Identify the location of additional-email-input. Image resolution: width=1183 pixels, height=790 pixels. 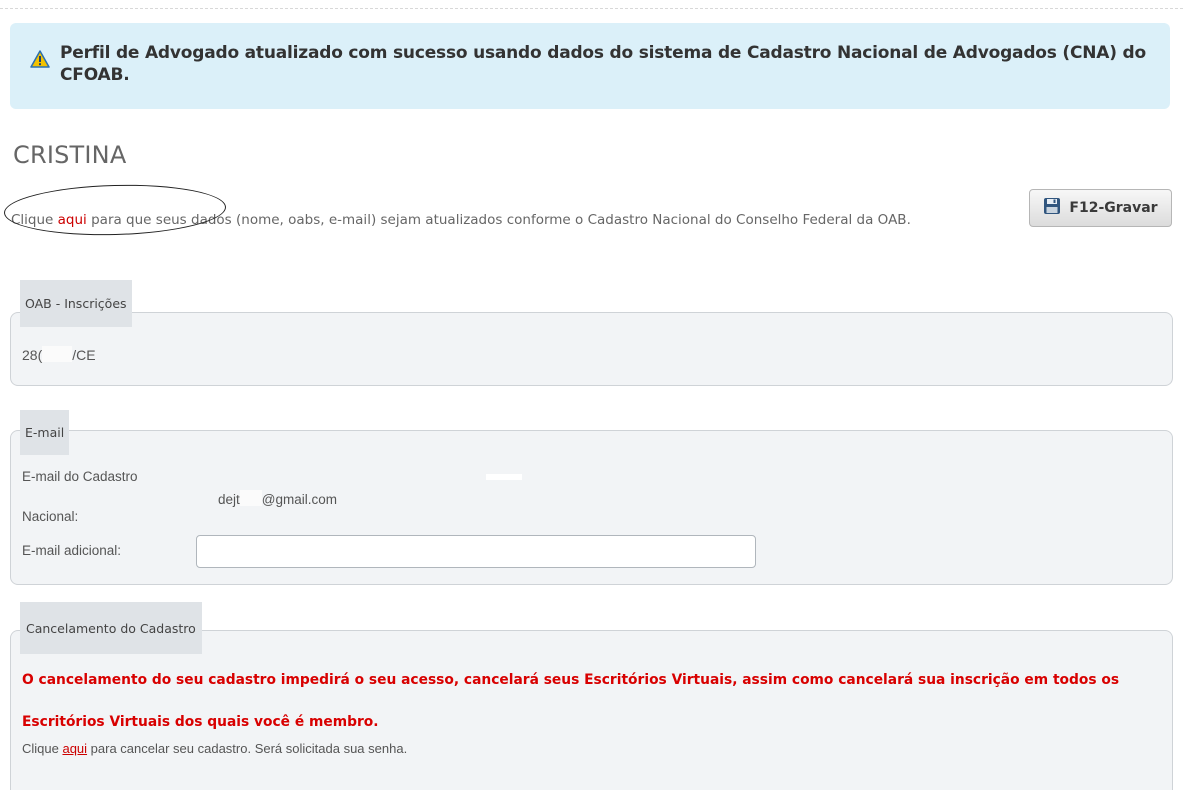
(476, 551).